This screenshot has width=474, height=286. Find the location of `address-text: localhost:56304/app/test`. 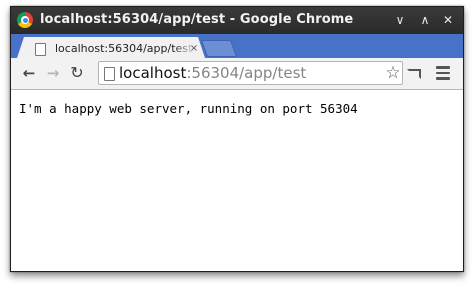

address-text: localhost:56304/app/test is located at coordinates (212, 73).